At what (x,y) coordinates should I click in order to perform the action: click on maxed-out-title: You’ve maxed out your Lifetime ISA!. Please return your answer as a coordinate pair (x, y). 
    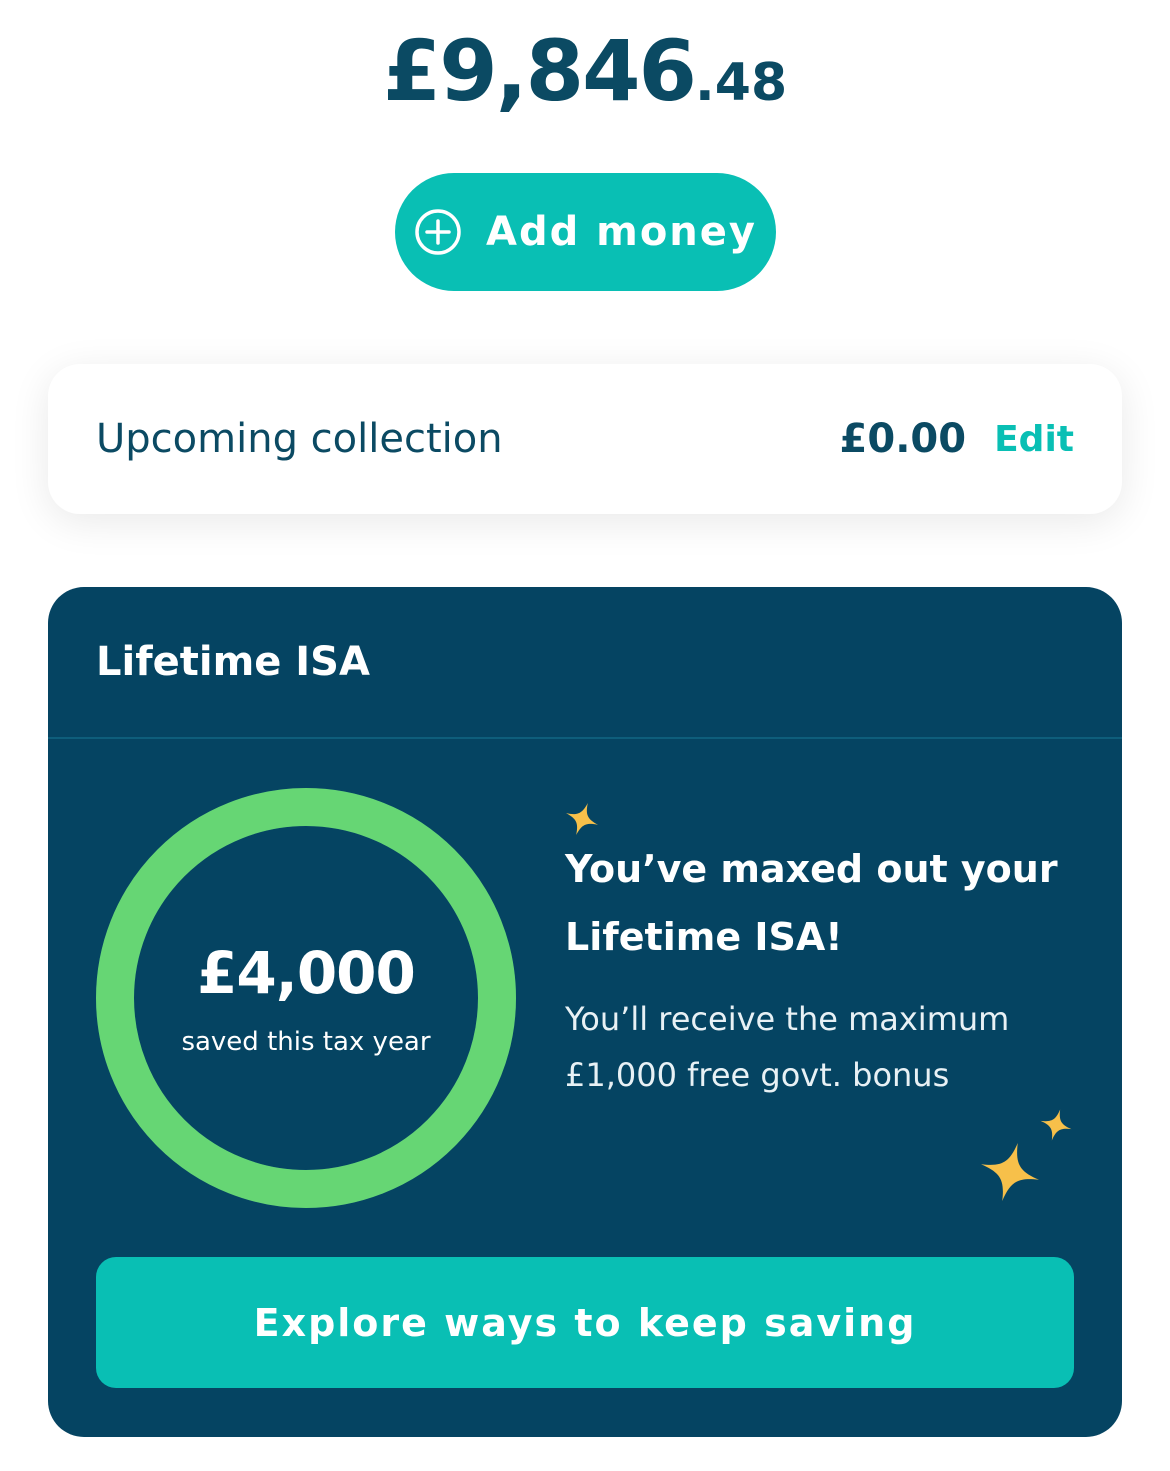
    Looking at the image, I should click on (811, 903).